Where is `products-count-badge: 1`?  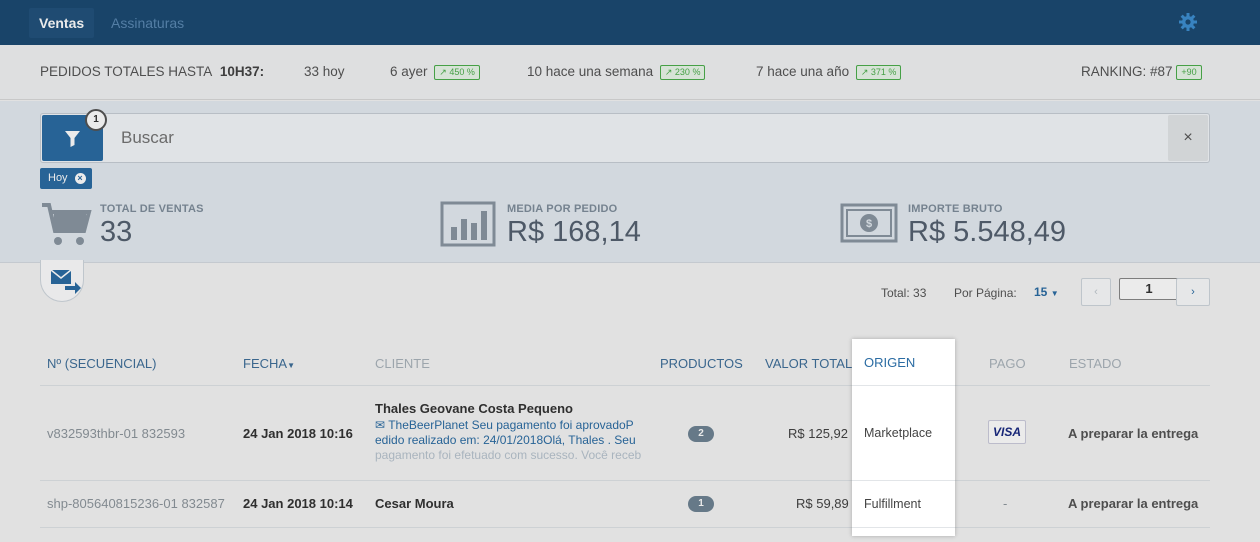 products-count-badge: 1 is located at coordinates (701, 504).